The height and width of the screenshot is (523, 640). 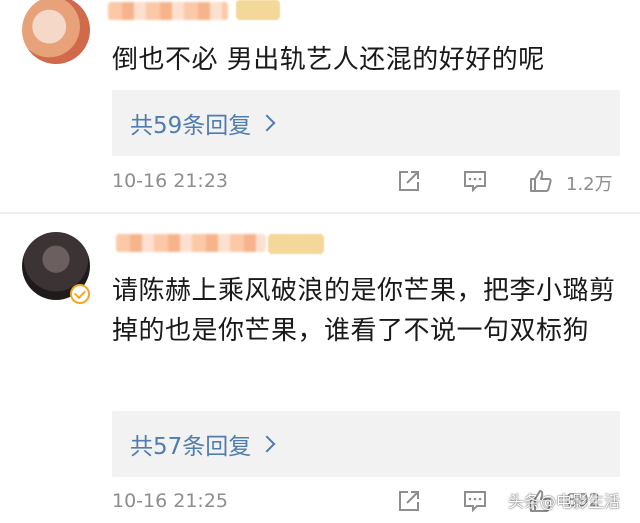 I want to click on comment-text: 倒也不必 男出轨艺人还混的好好的呢, so click(x=328, y=60).